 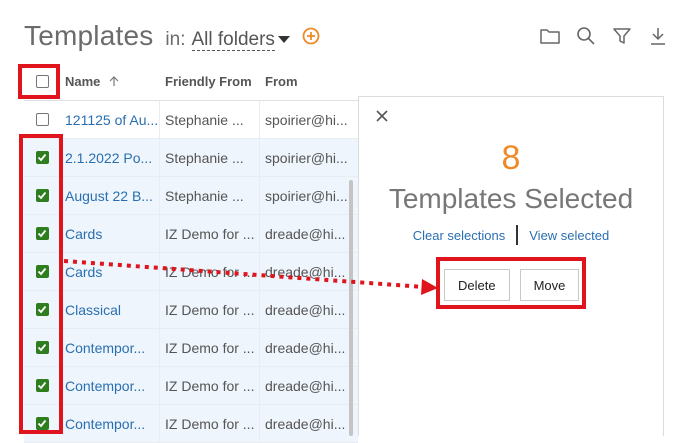 I want to click on toolbar, so click(x=604, y=36).